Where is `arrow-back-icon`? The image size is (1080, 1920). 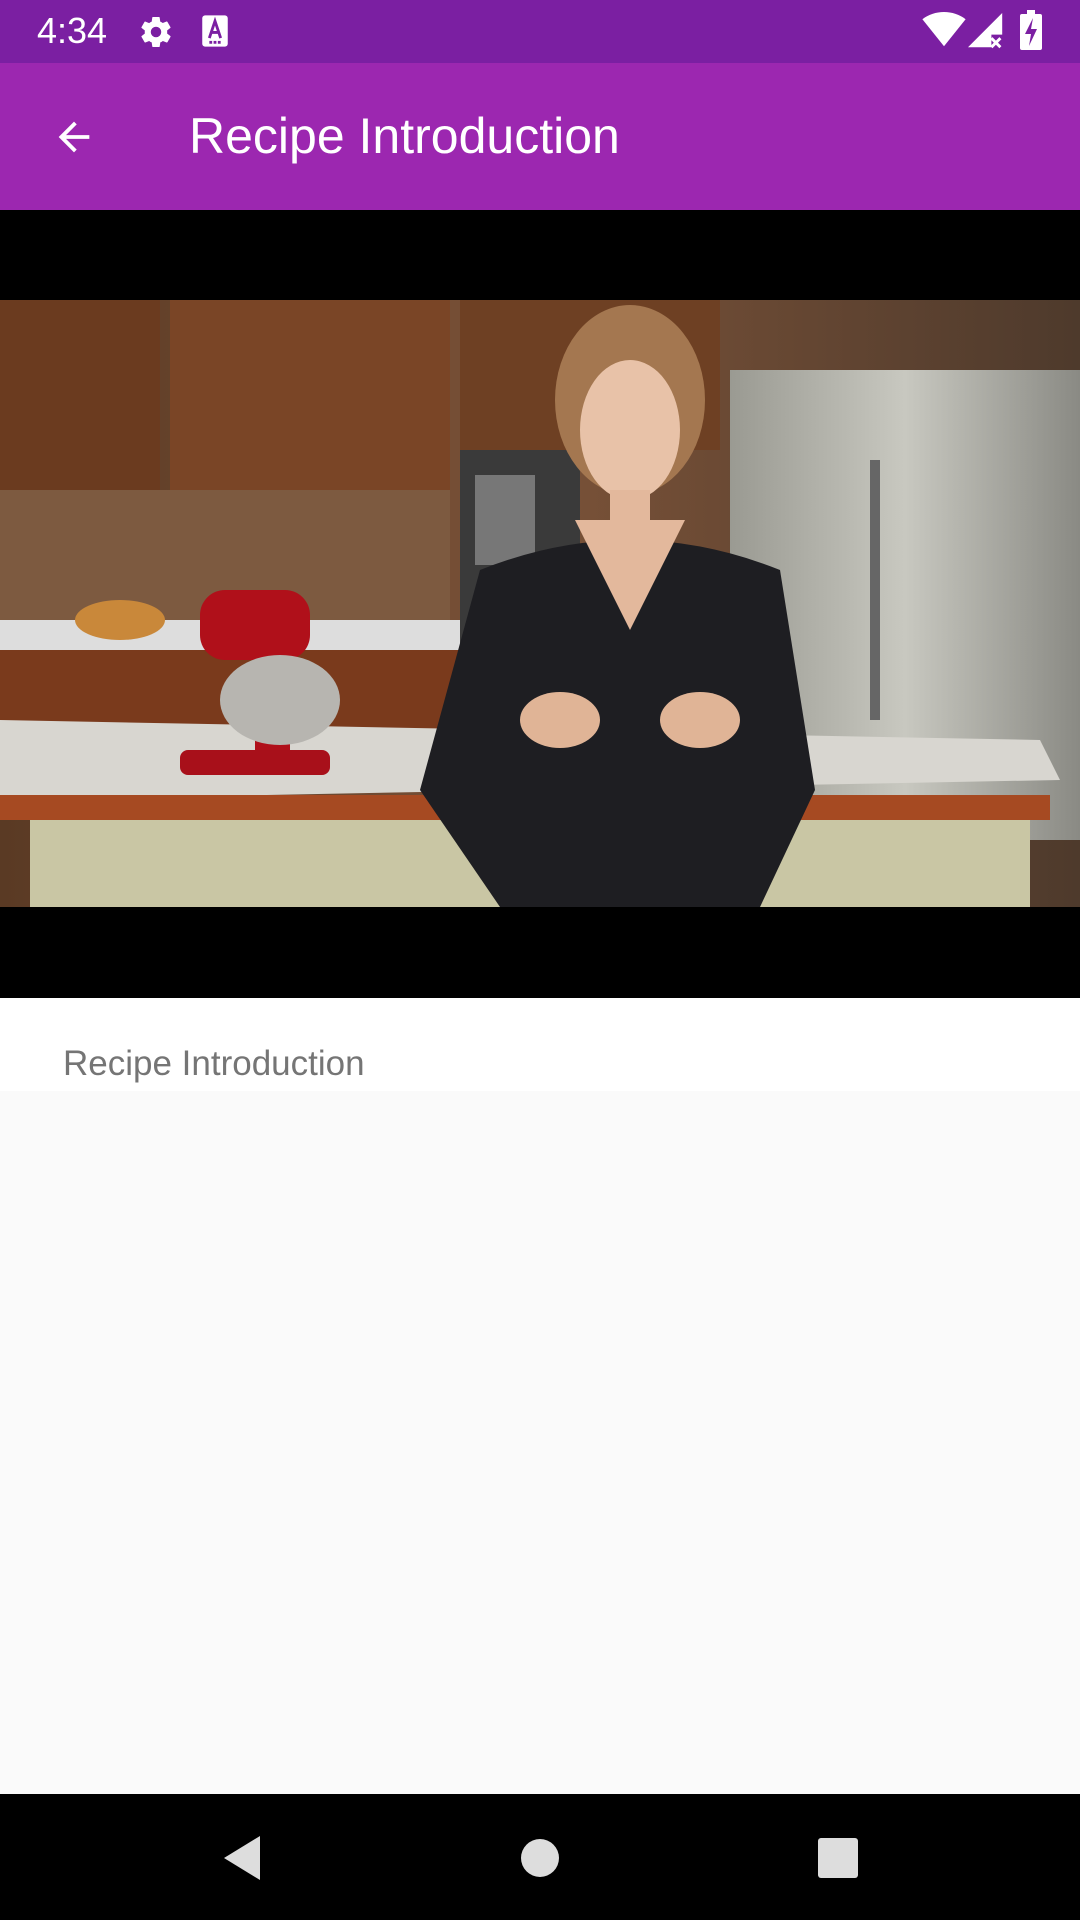 arrow-back-icon is located at coordinates (74, 137).